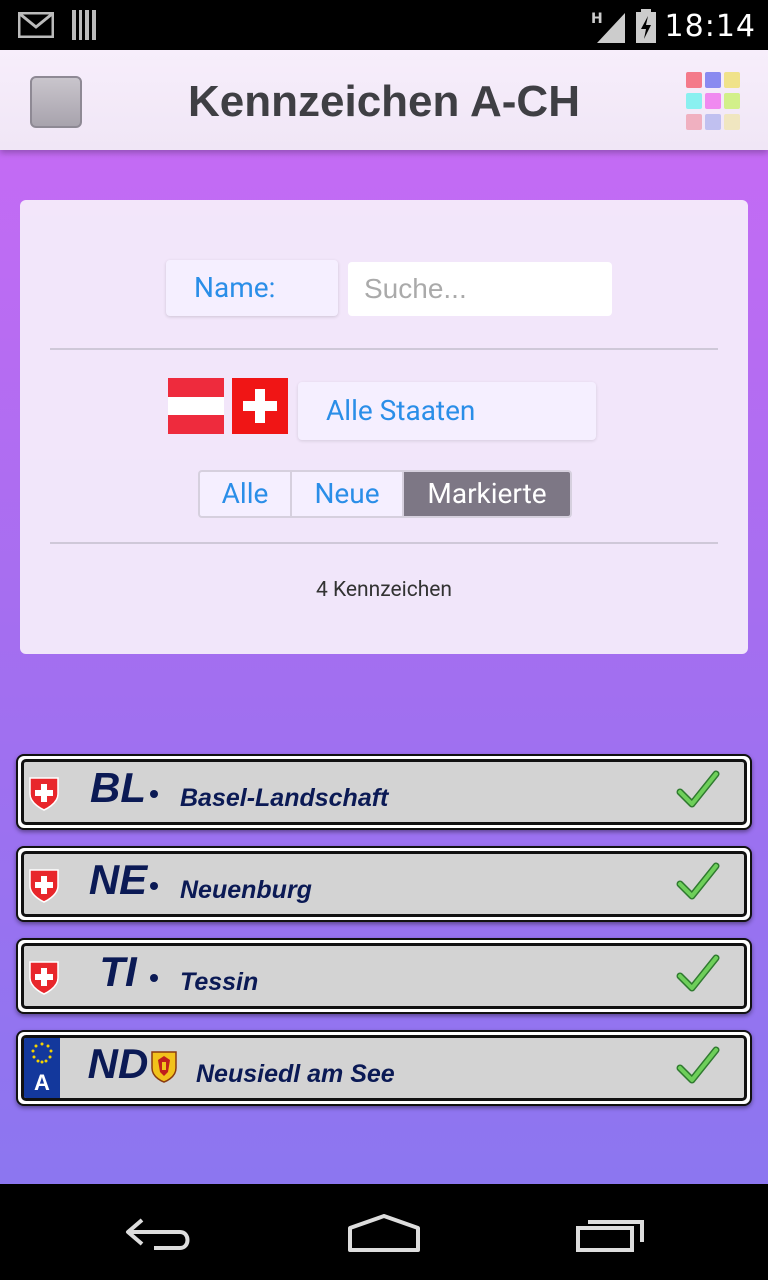 The image size is (768, 1280). I want to click on status-bar: H 18:14, so click(384, 25).